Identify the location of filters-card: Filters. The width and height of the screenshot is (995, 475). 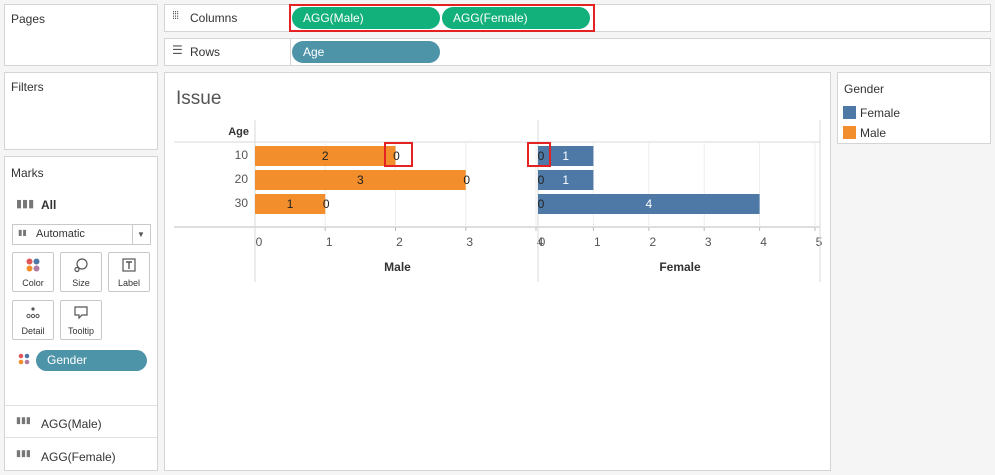
(81, 111).